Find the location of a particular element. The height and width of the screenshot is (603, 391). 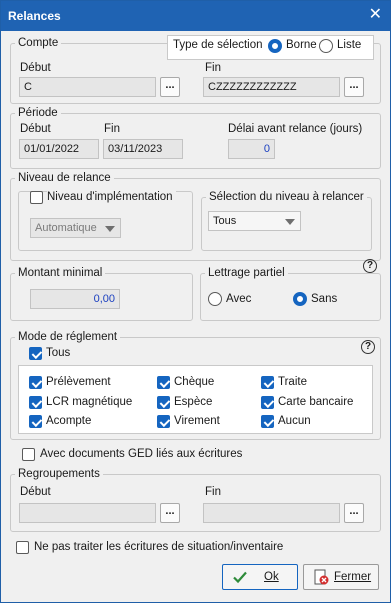

mode-prelevement-checkbox is located at coordinates (35, 382).